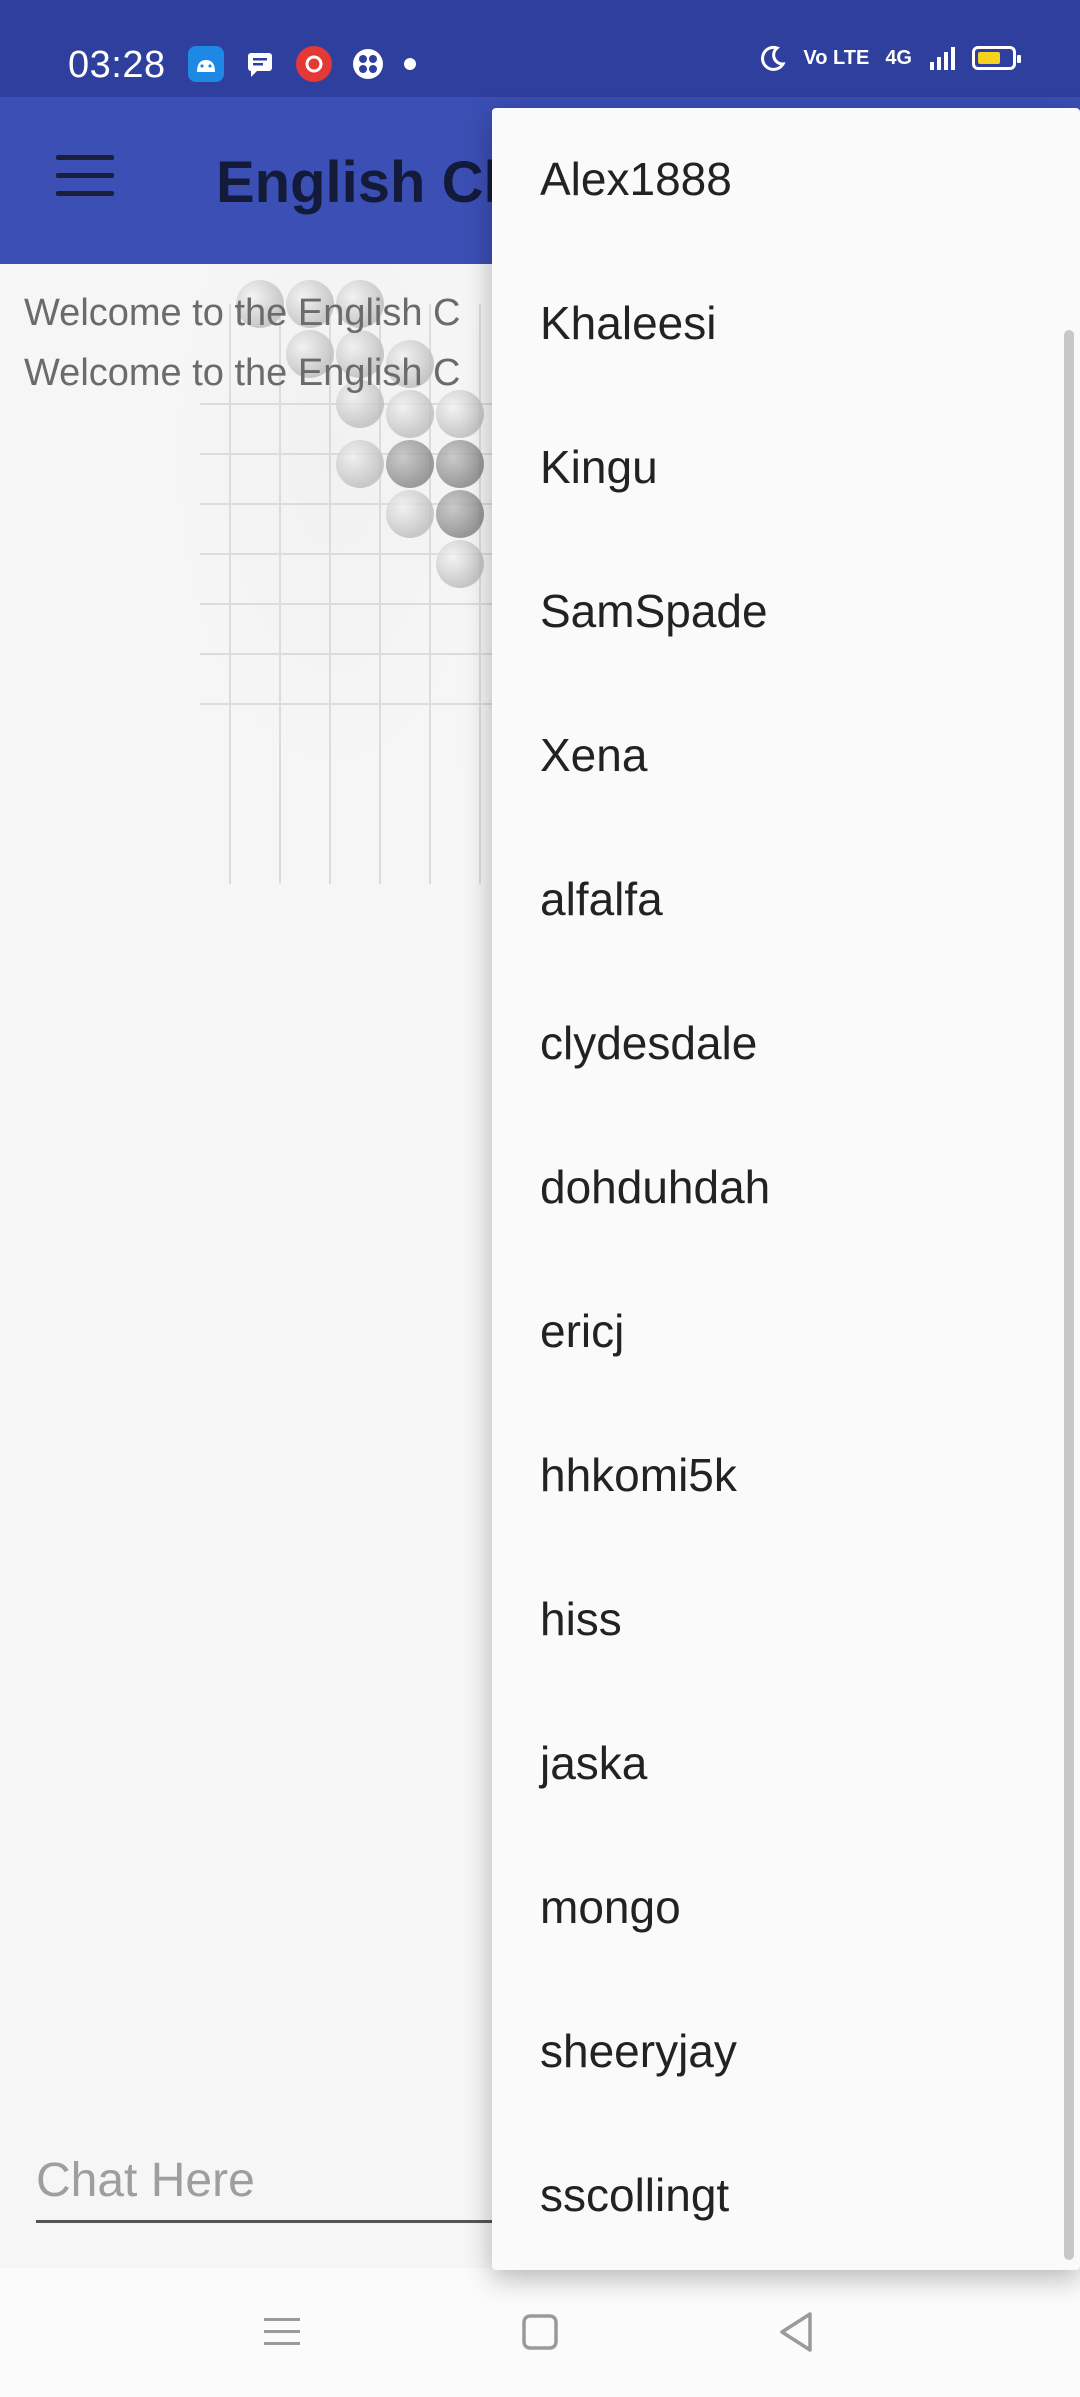  Describe the element at coordinates (1069, 1295) in the screenshot. I see `dropdown-scrollbar` at that location.